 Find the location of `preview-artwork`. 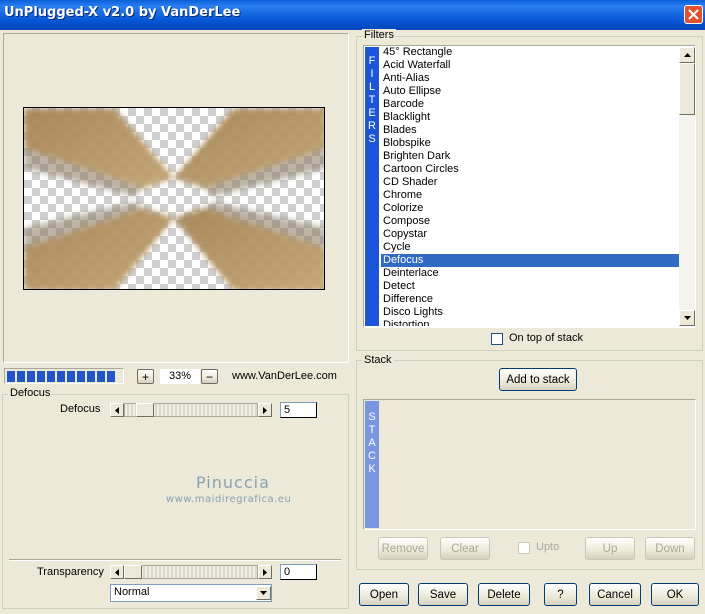

preview-artwork is located at coordinates (174, 198).